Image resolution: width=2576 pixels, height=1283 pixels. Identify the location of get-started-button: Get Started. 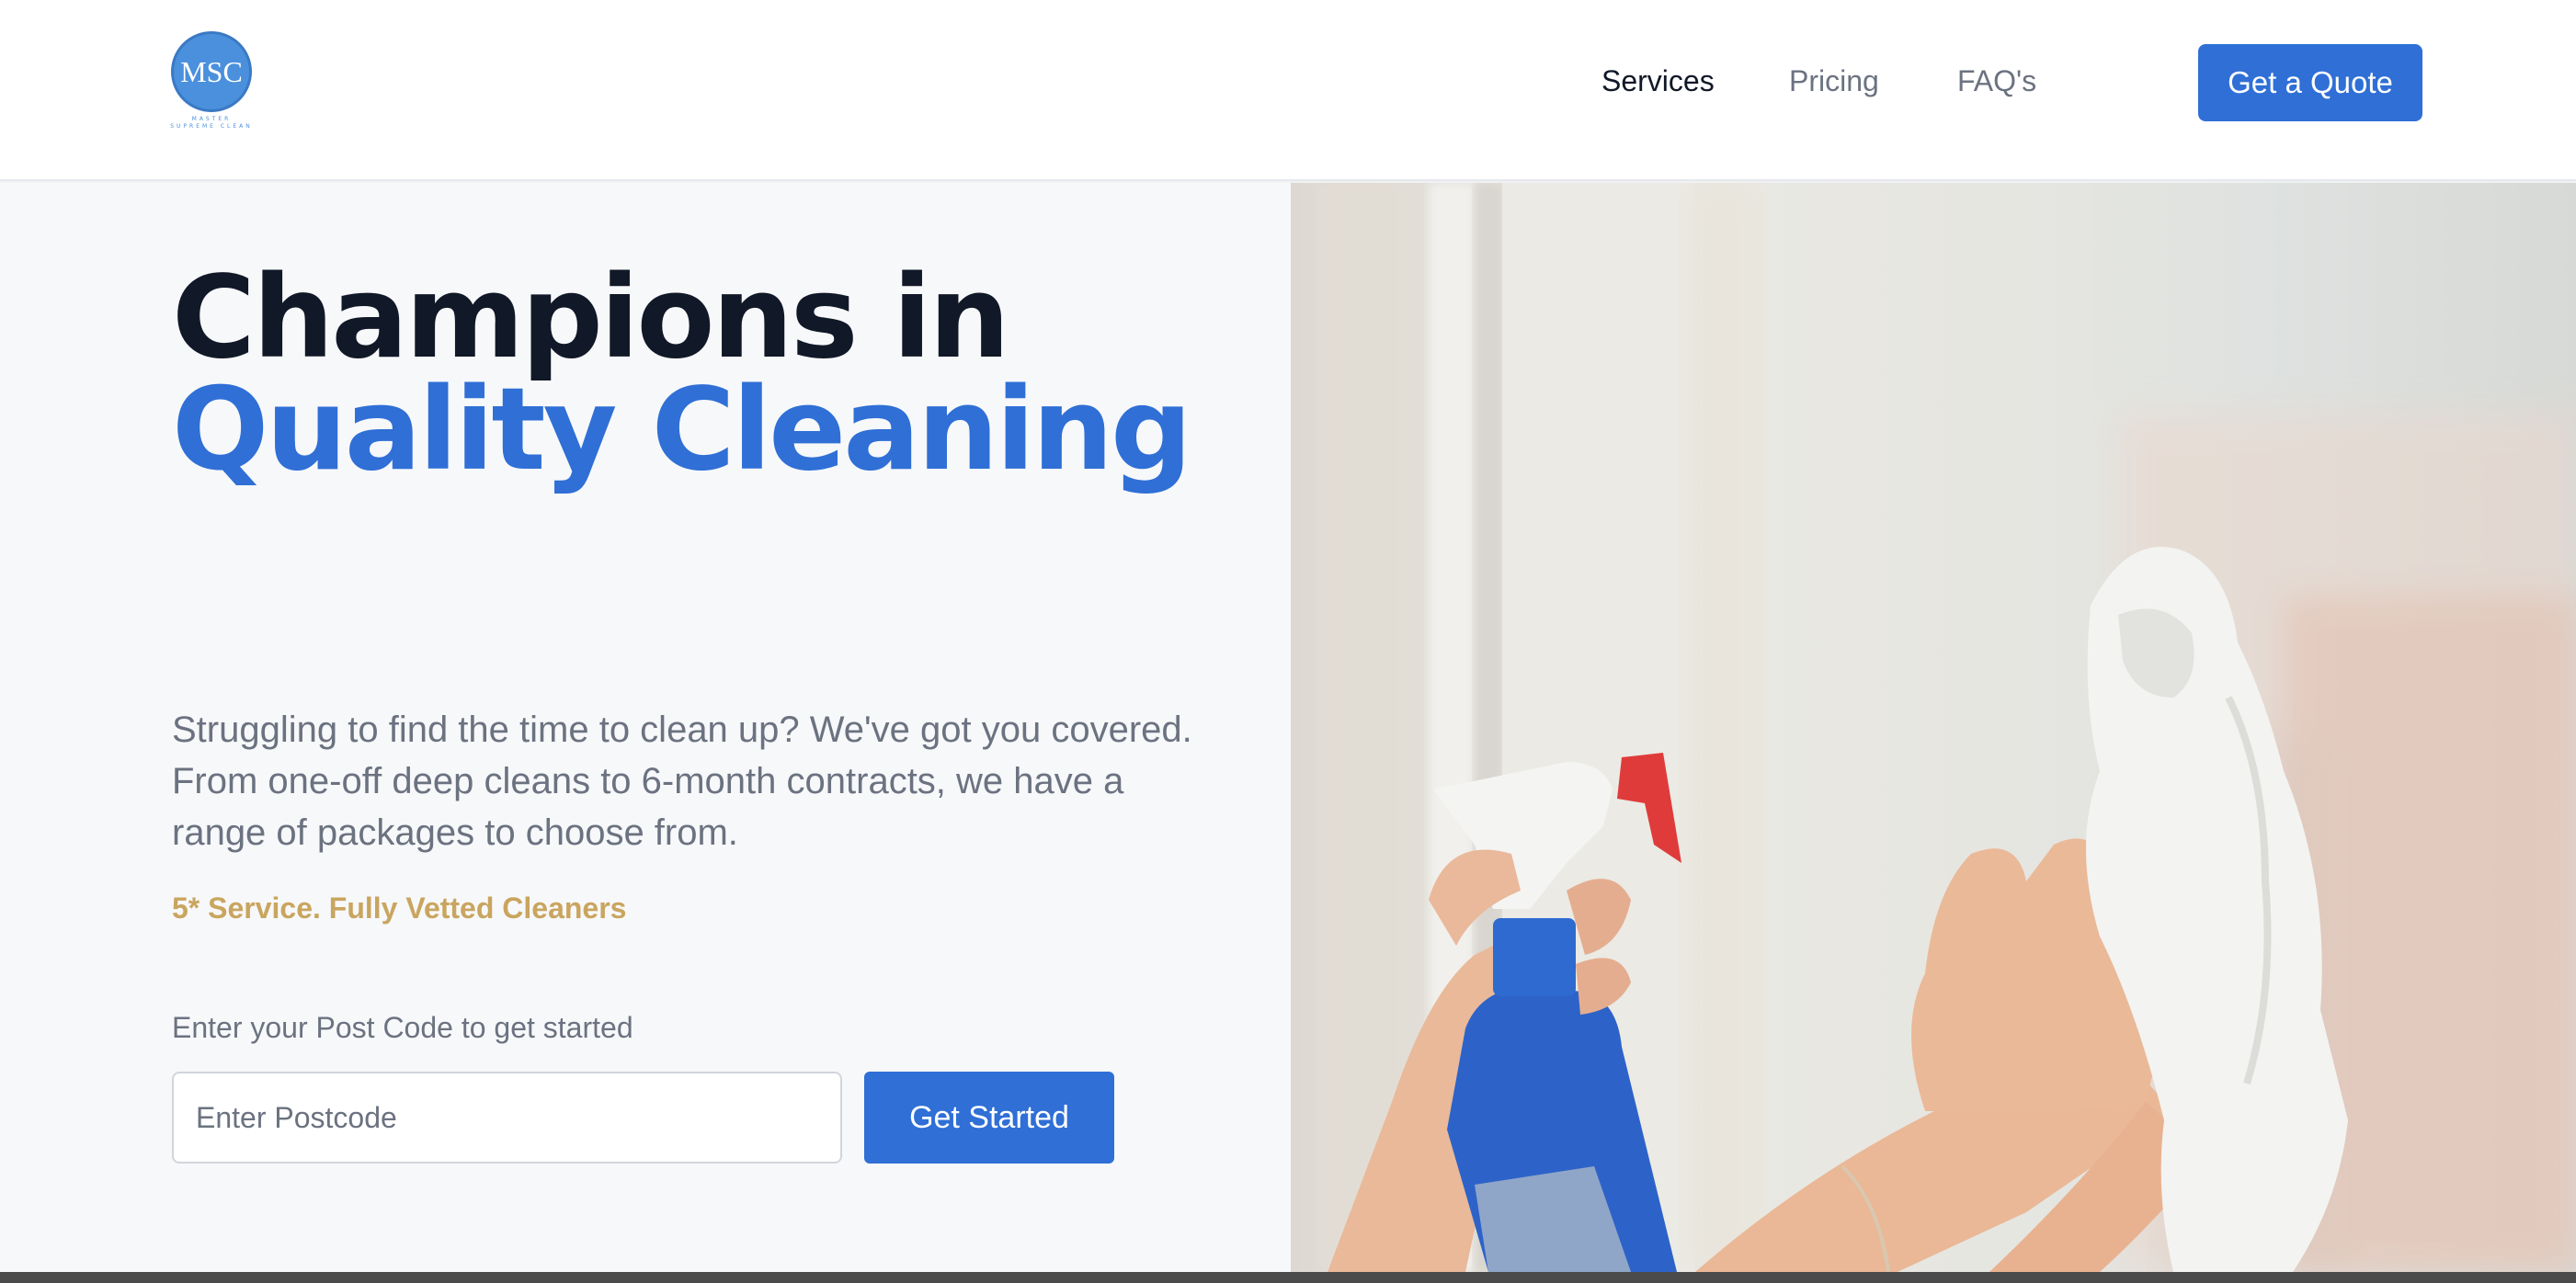
(989, 1118).